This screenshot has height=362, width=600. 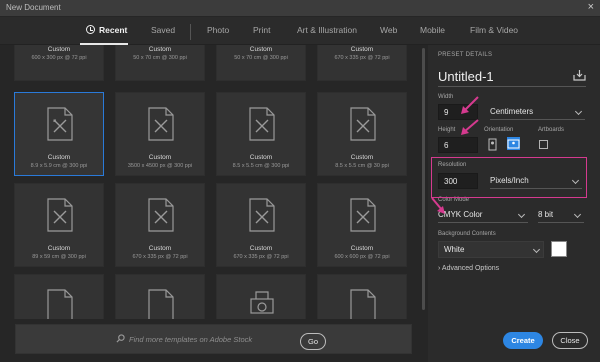 What do you see at coordinates (160, 166) in the screenshot?
I see `template-size: 3500 x 4500 px @ 300 ppi` at bounding box center [160, 166].